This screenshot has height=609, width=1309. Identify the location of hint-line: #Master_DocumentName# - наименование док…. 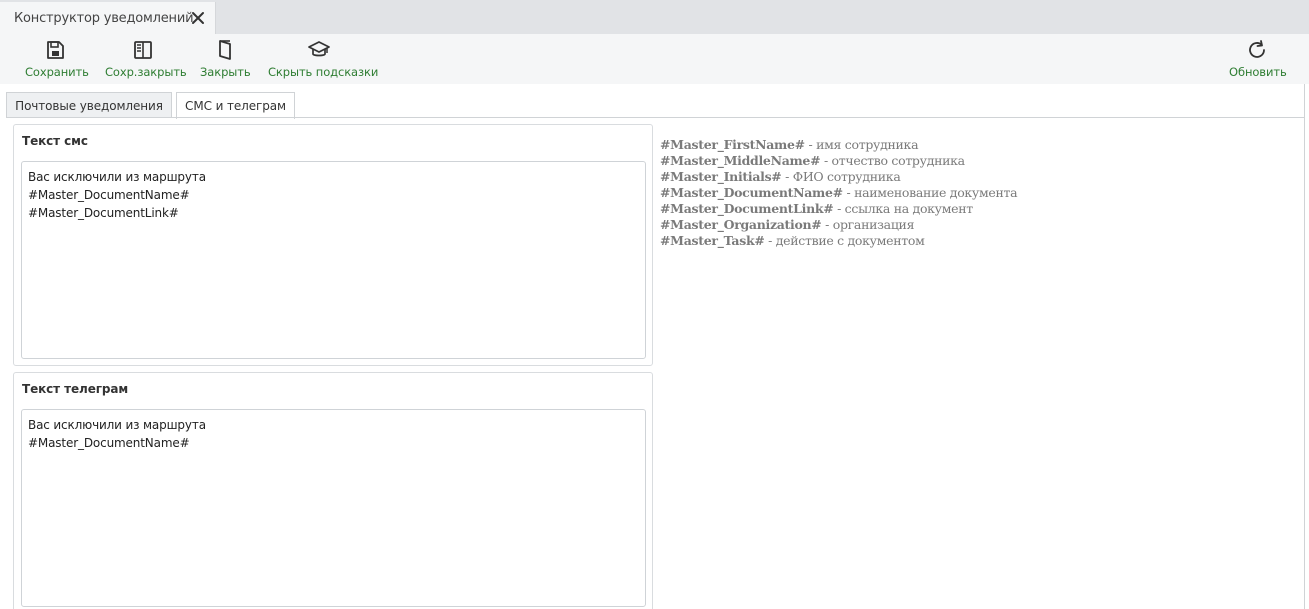
(839, 193).